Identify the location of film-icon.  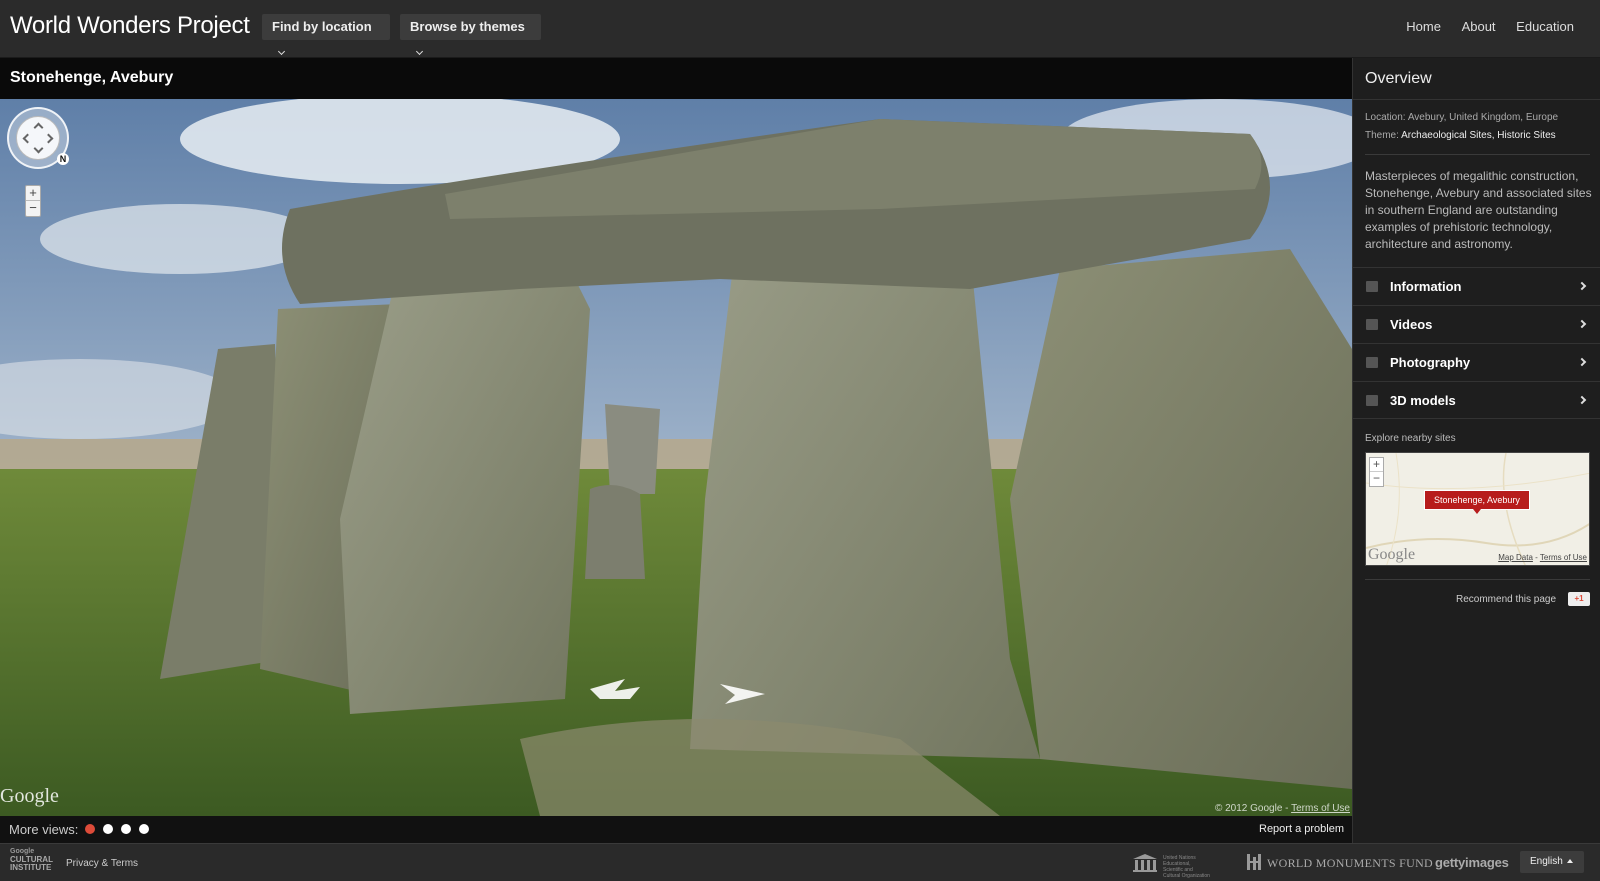
(1372, 324).